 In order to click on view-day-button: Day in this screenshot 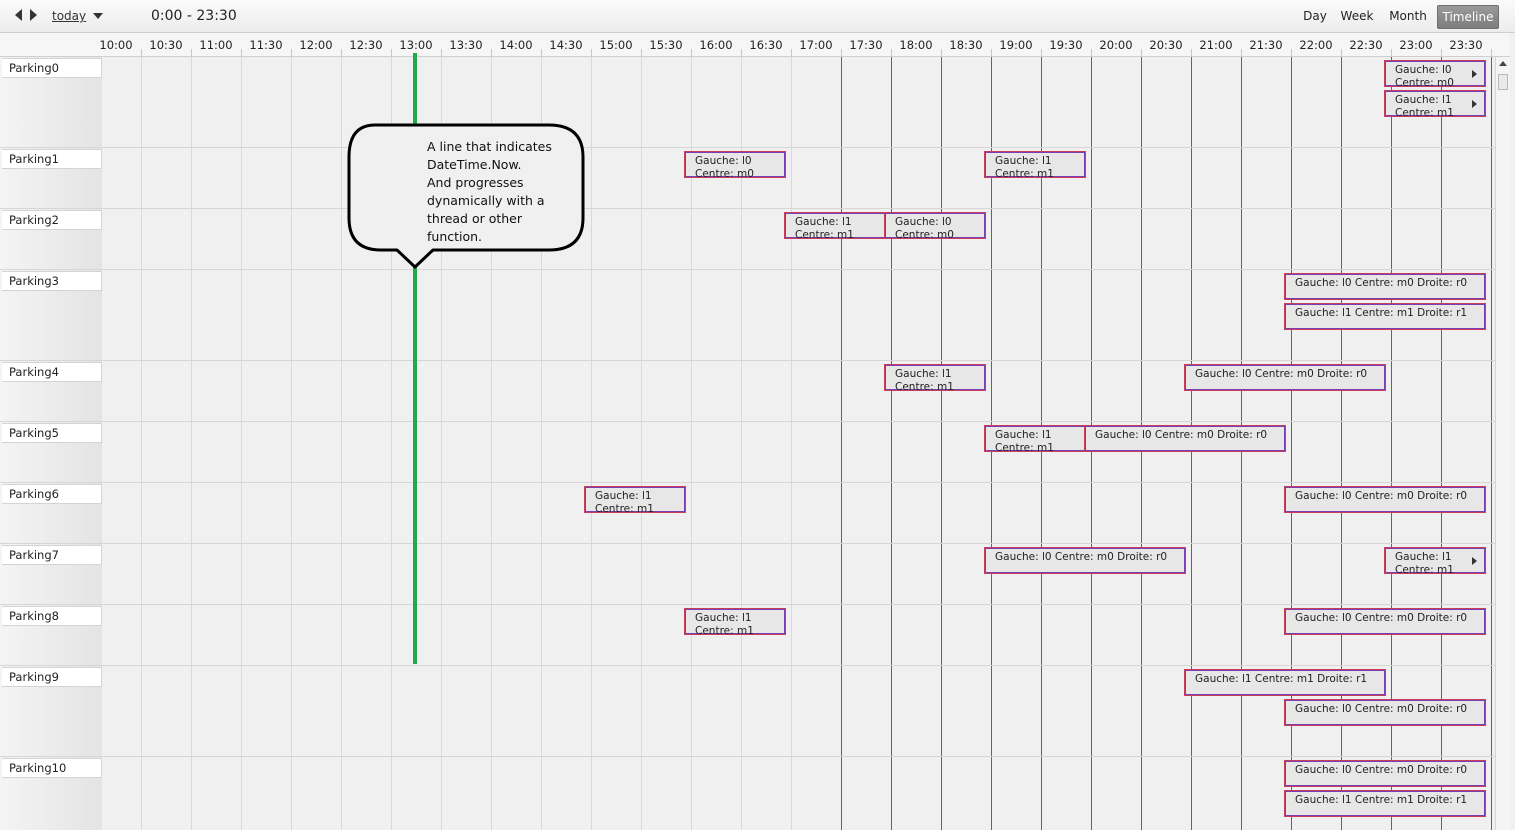, I will do `click(1315, 16)`.